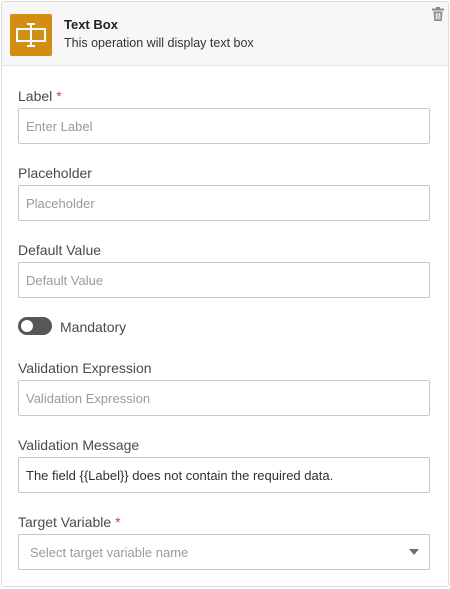 The width and height of the screenshot is (450, 589). What do you see at coordinates (65, 522) in the screenshot?
I see `target-variable-text: Target Variable` at bounding box center [65, 522].